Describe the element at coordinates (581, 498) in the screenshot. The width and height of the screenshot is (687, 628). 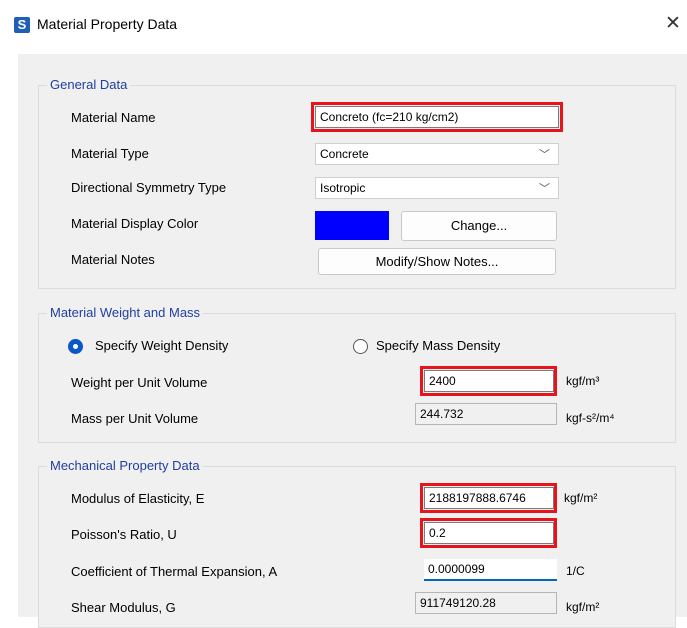
I see `modulus-unit: kgf/m²` at that location.